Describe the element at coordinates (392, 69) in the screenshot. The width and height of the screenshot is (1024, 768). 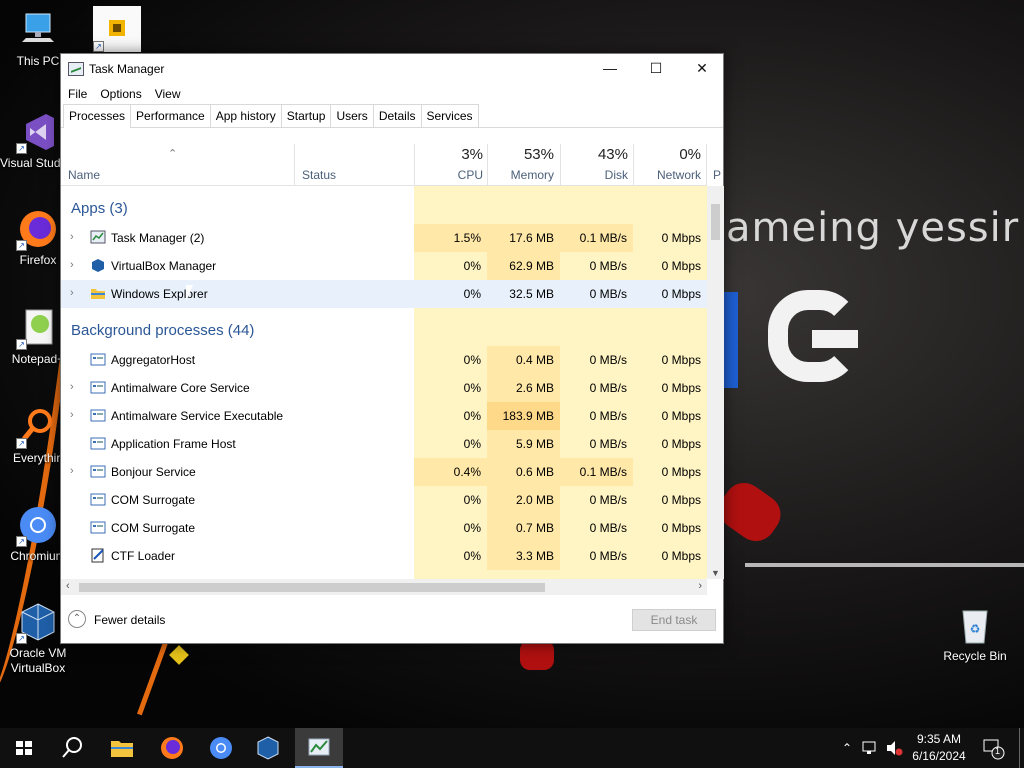
I see `title-bar: Task Manager — ☐ ✕` at that location.